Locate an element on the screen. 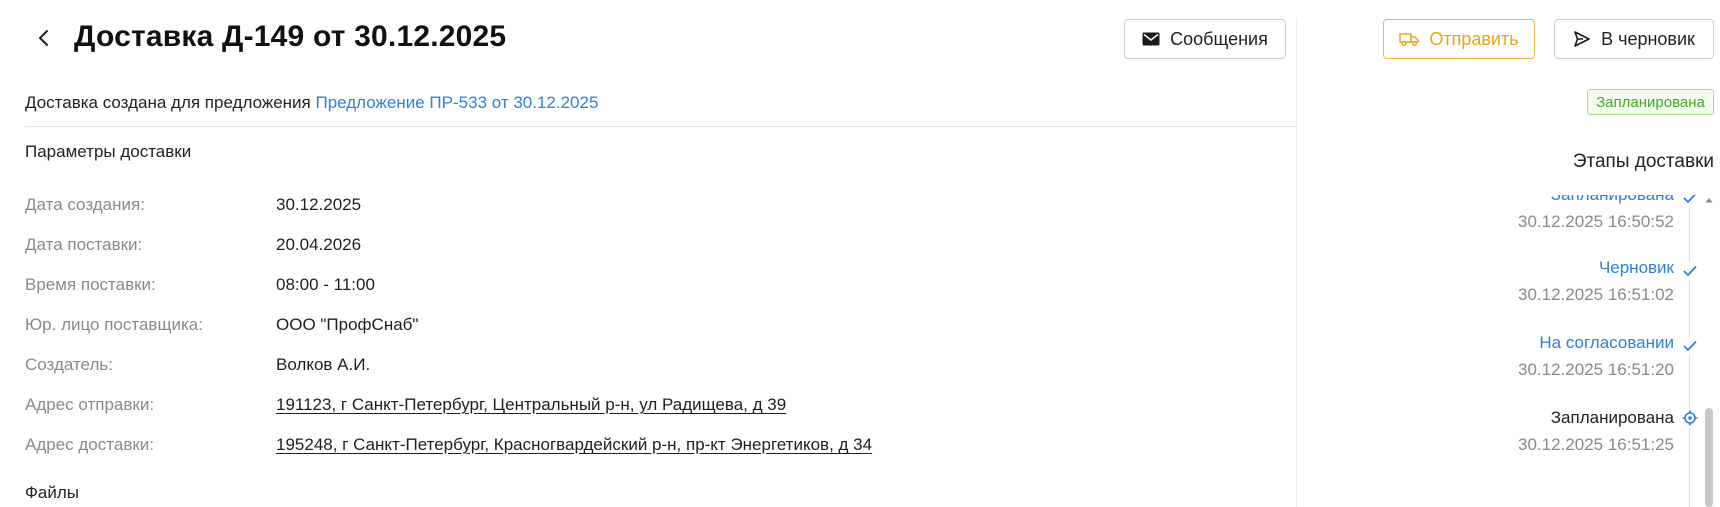  param-label: Создатель: is located at coordinates (69, 364).